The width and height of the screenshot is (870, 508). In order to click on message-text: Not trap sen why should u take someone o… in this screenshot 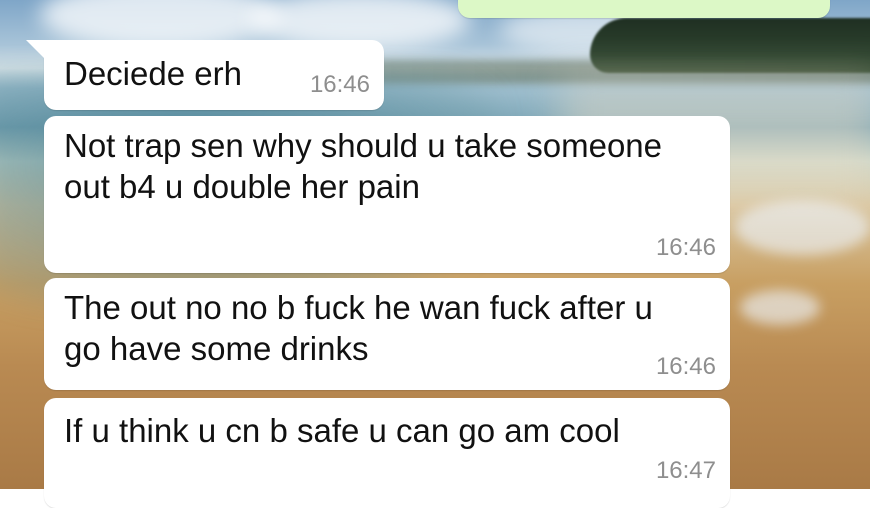, I will do `click(368, 166)`.